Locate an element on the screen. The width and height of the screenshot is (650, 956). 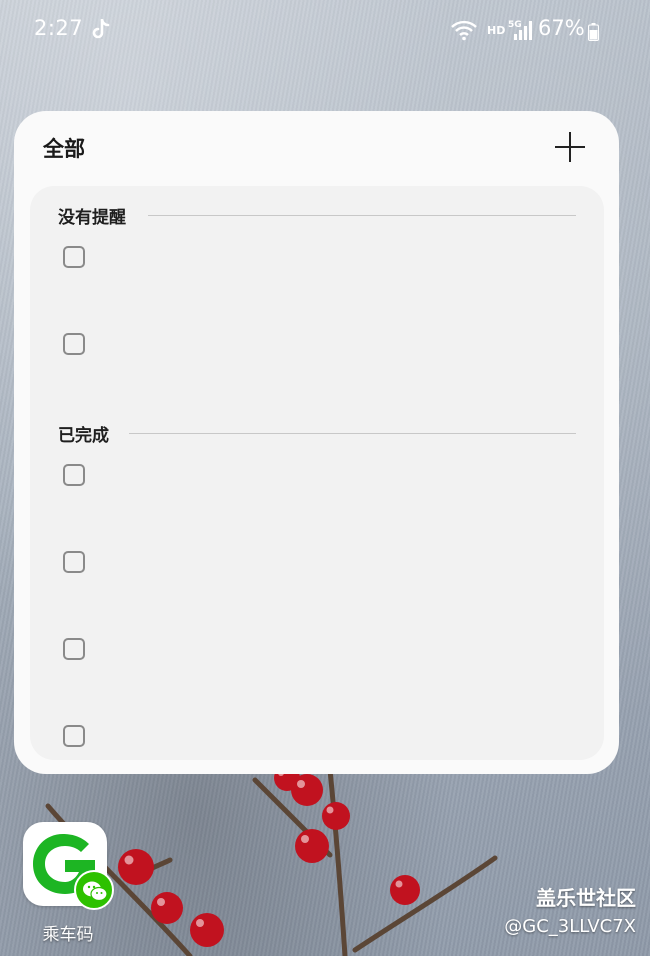
widget-title: 全部 is located at coordinates (64, 148).